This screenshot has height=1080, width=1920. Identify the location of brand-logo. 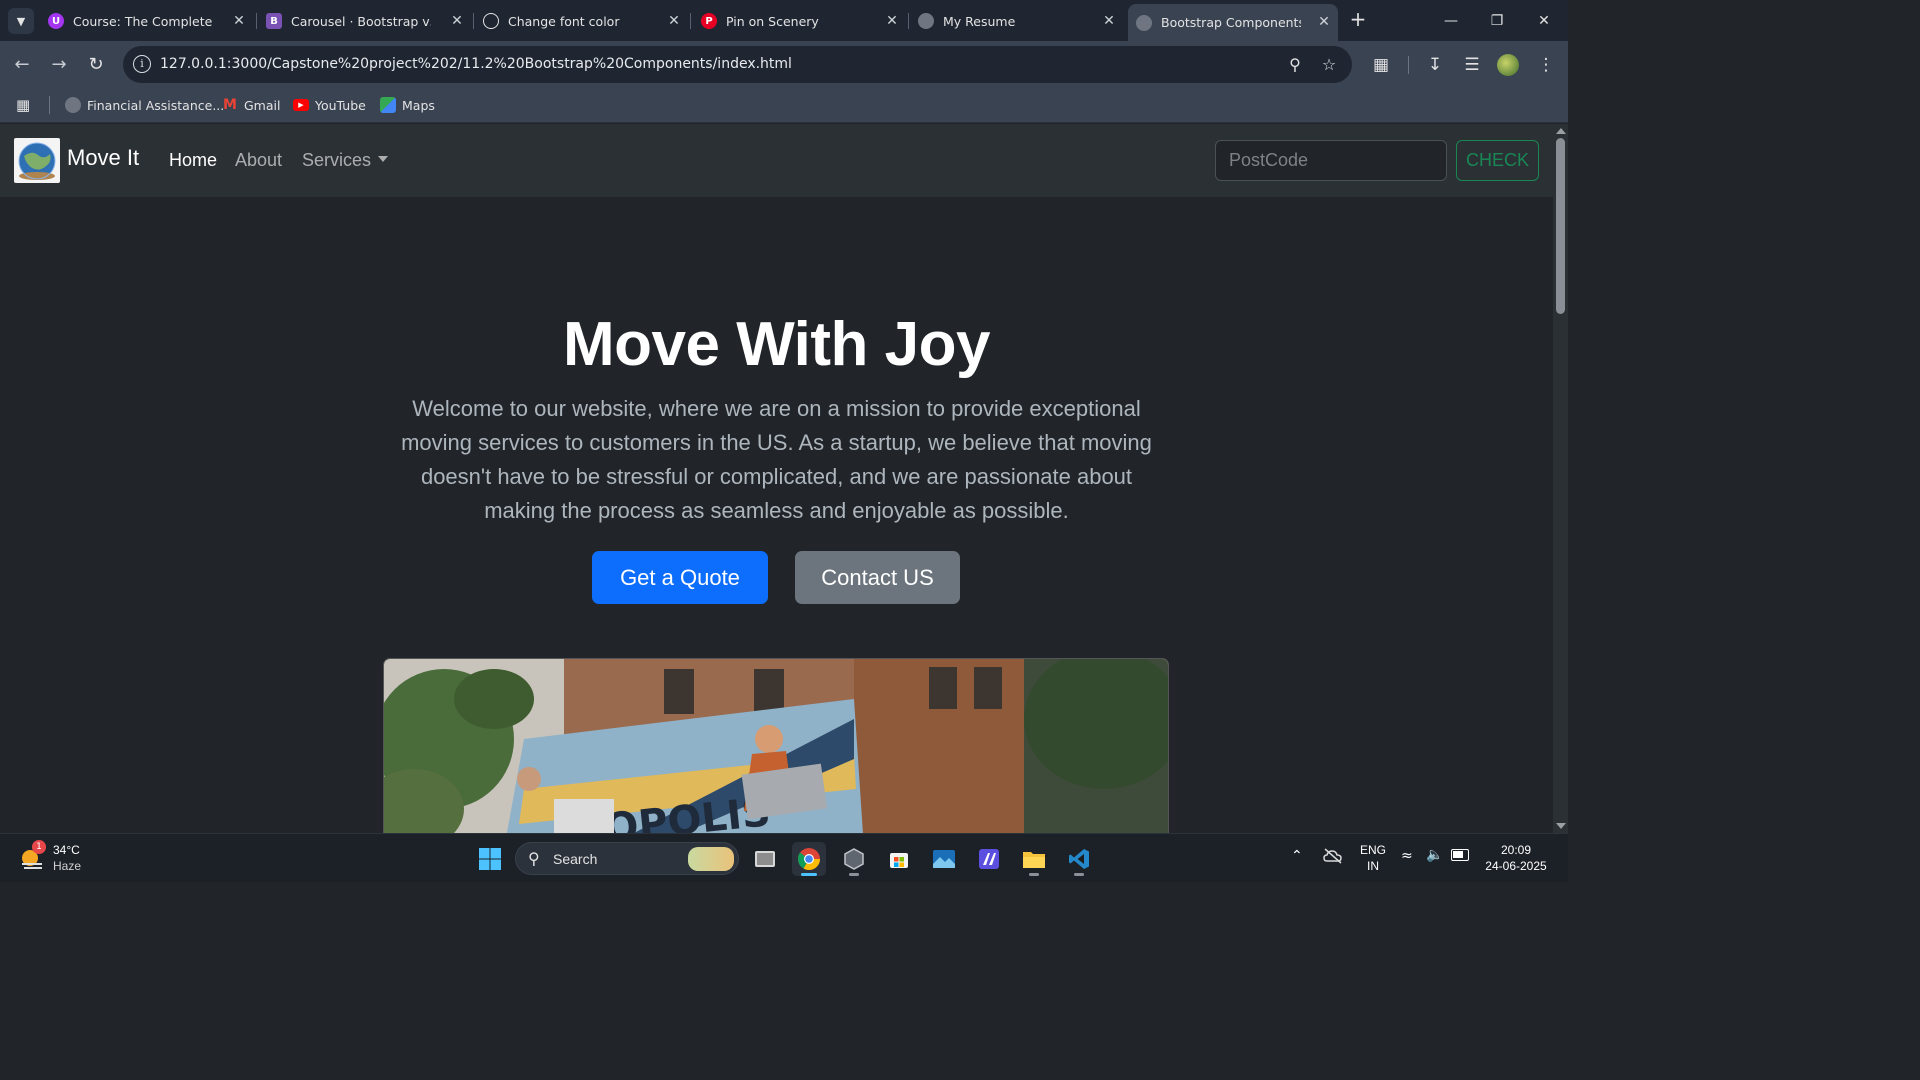
(37, 160).